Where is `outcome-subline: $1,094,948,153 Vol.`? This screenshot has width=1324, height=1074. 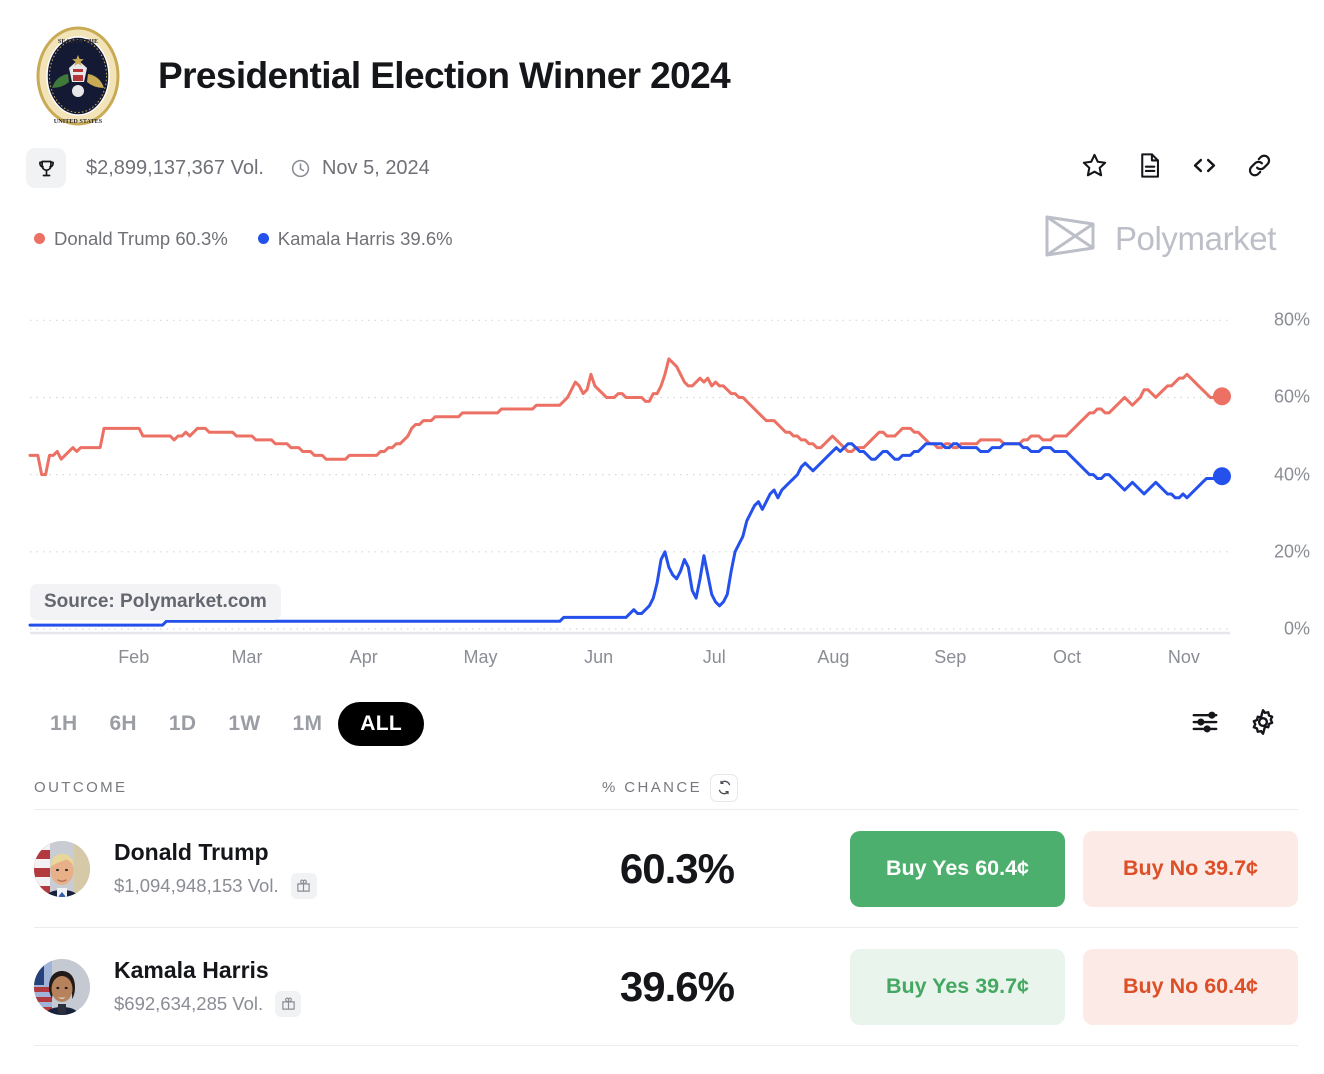
outcome-subline: $1,094,948,153 Vol. is located at coordinates (215, 885).